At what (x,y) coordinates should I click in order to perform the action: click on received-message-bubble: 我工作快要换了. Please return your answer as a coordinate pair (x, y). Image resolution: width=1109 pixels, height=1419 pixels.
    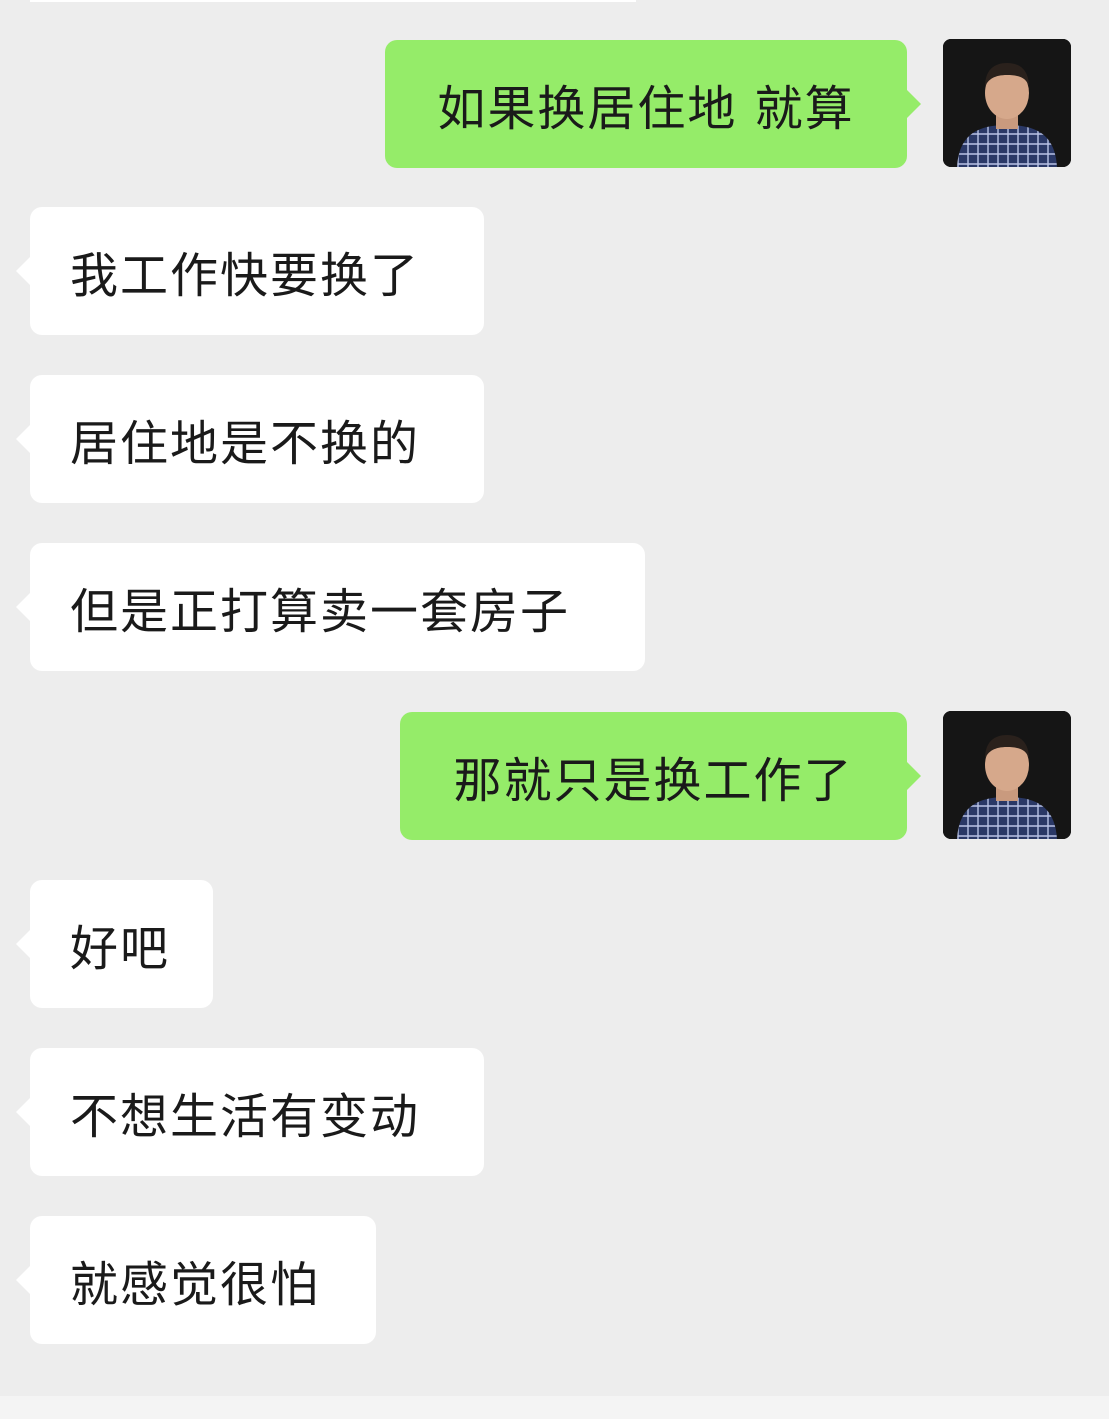
    Looking at the image, I should click on (250, 271).